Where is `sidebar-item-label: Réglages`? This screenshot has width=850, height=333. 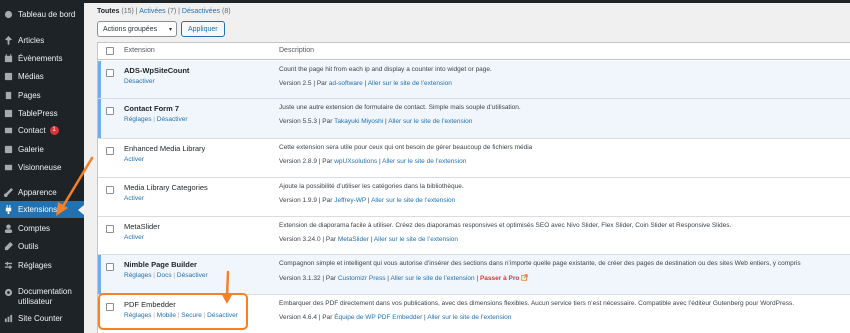
sidebar-item-label: Réglages is located at coordinates (35, 265).